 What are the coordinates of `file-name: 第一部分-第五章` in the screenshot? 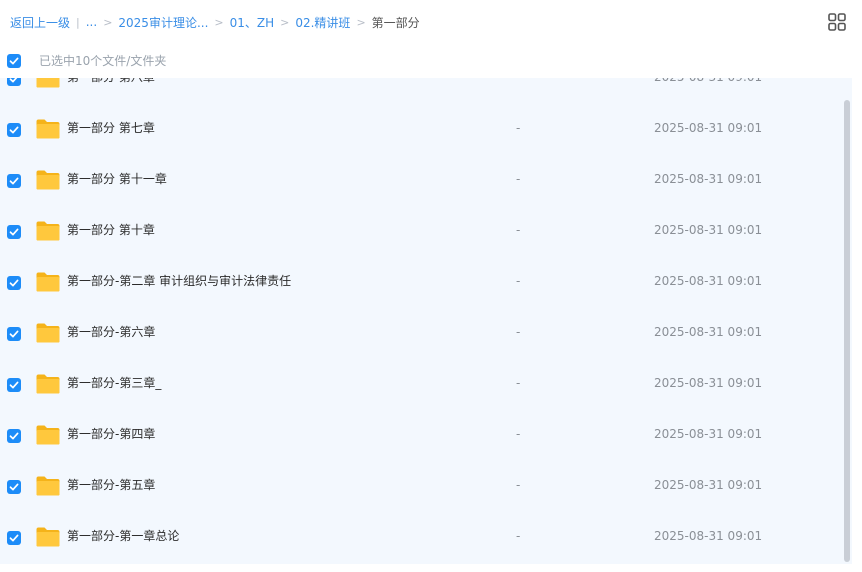 It's located at (111, 485).